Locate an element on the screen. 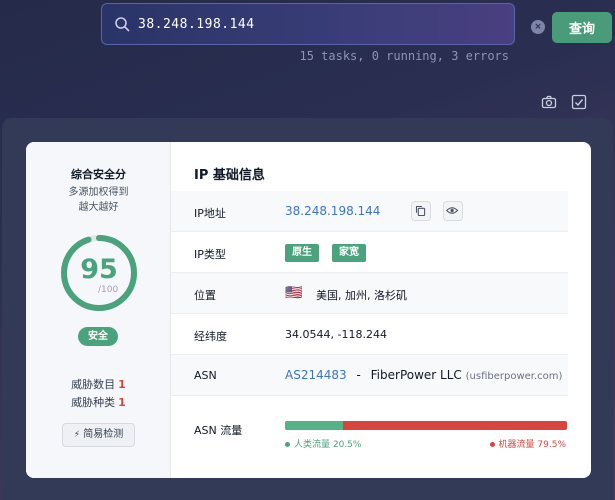 This screenshot has height=500, width=615. row-coordinates: 经纬度 34.0544, -118.244 is located at coordinates (369, 334).